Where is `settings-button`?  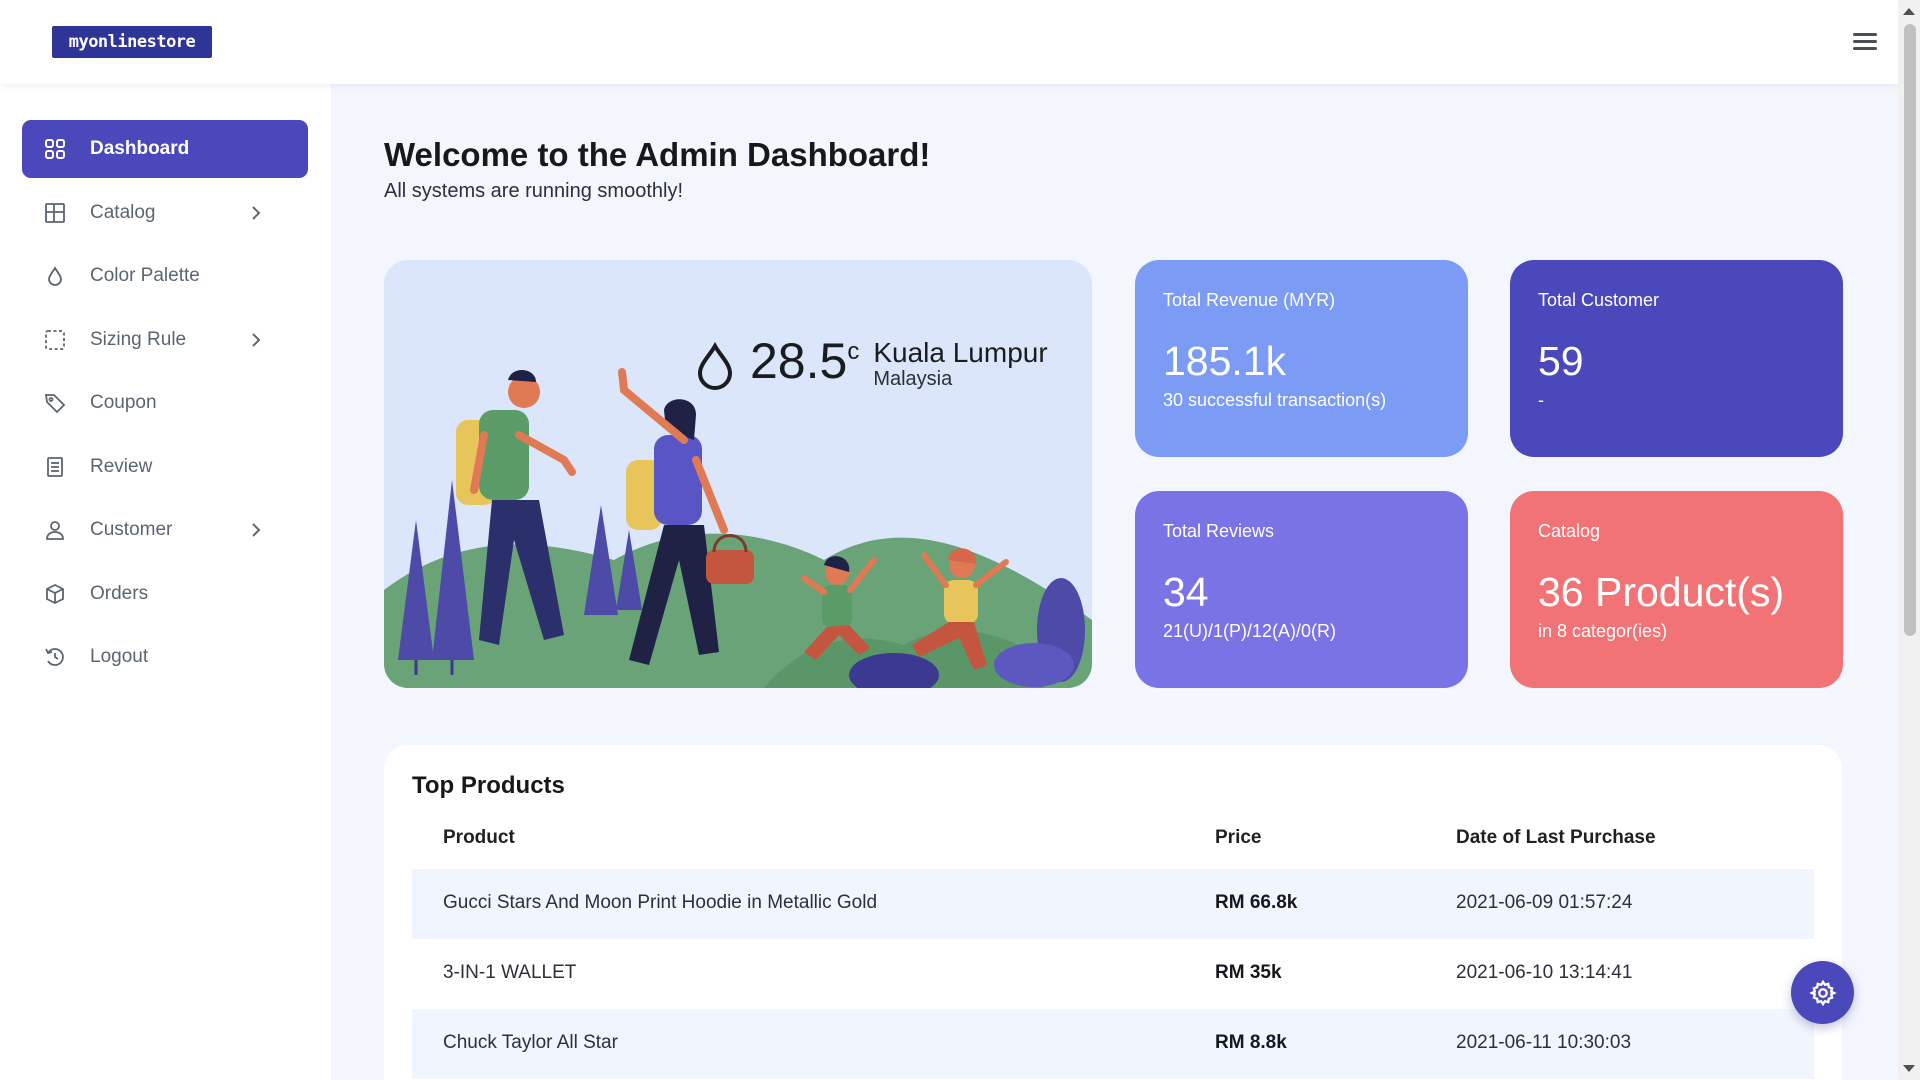 settings-button is located at coordinates (1822, 992).